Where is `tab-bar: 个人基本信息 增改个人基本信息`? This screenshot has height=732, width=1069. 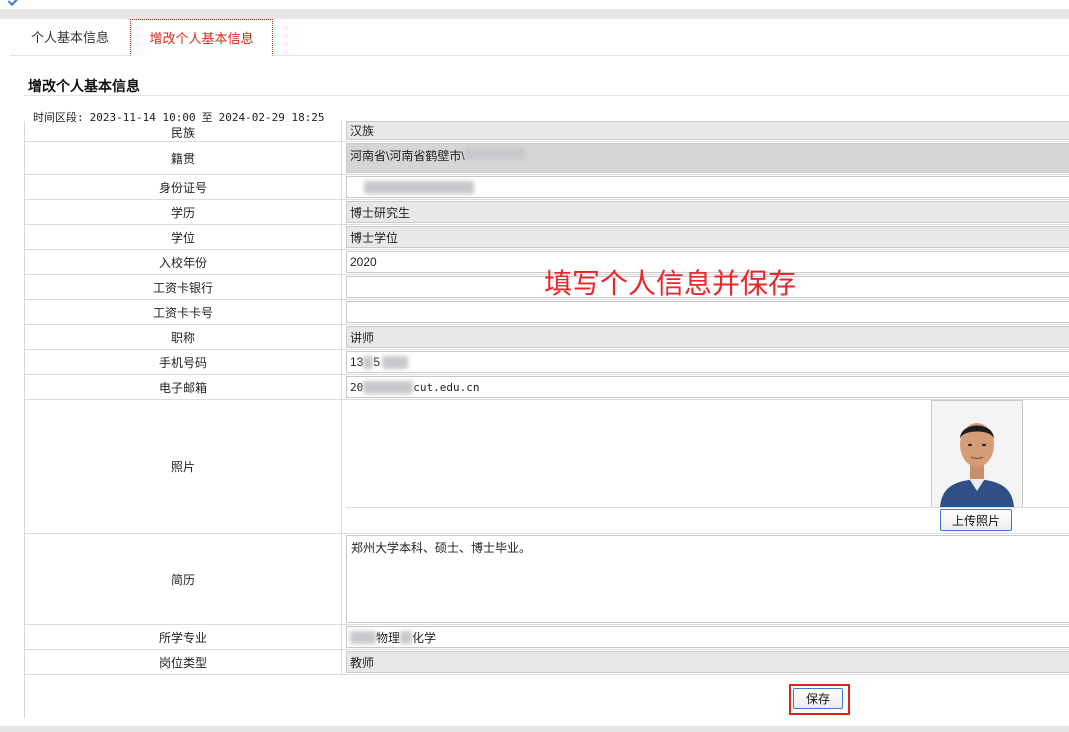 tab-bar: 个人基本信息 增改个人基本信息 is located at coordinates (539, 37).